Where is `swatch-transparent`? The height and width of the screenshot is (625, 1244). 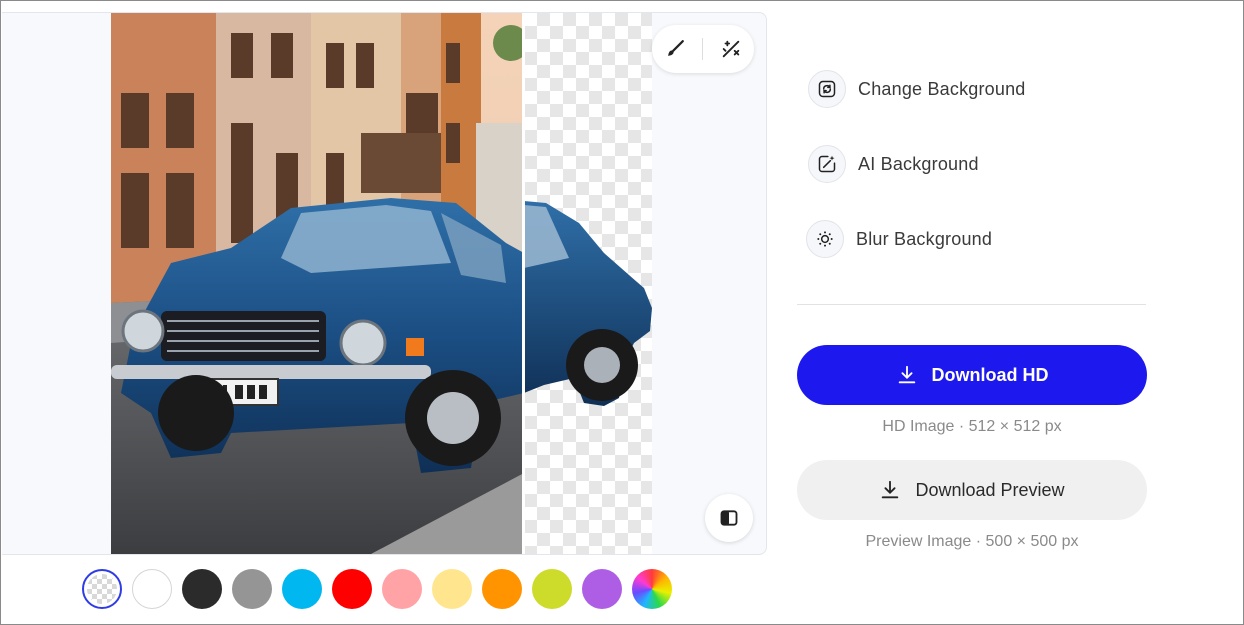 swatch-transparent is located at coordinates (102, 589).